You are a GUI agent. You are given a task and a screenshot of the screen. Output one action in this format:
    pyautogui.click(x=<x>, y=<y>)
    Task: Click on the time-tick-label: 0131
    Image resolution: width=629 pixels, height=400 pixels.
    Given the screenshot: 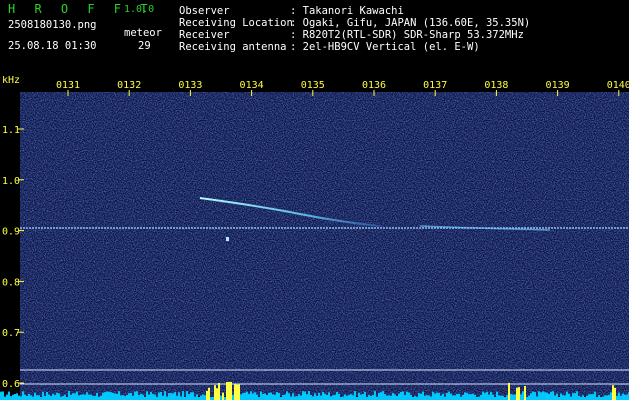 What is the action you would take?
    pyautogui.click(x=68, y=85)
    